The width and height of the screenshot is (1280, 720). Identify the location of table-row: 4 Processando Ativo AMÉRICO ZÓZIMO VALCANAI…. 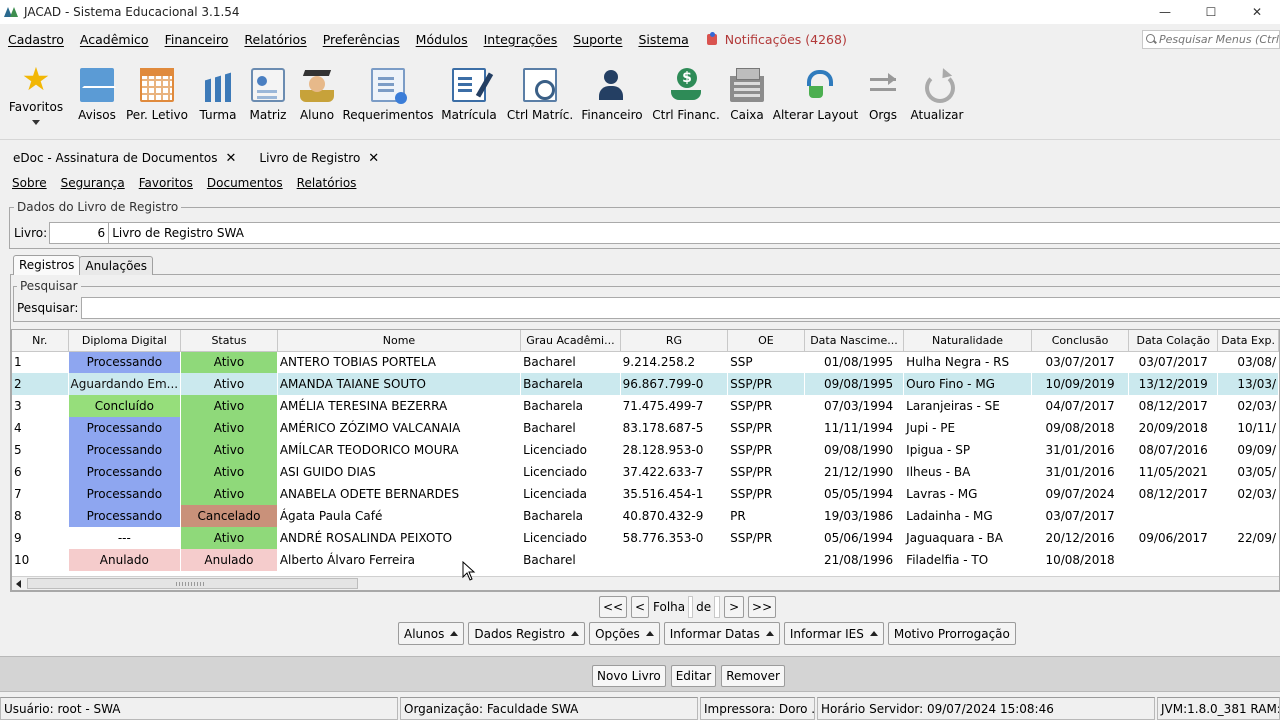
(645, 428).